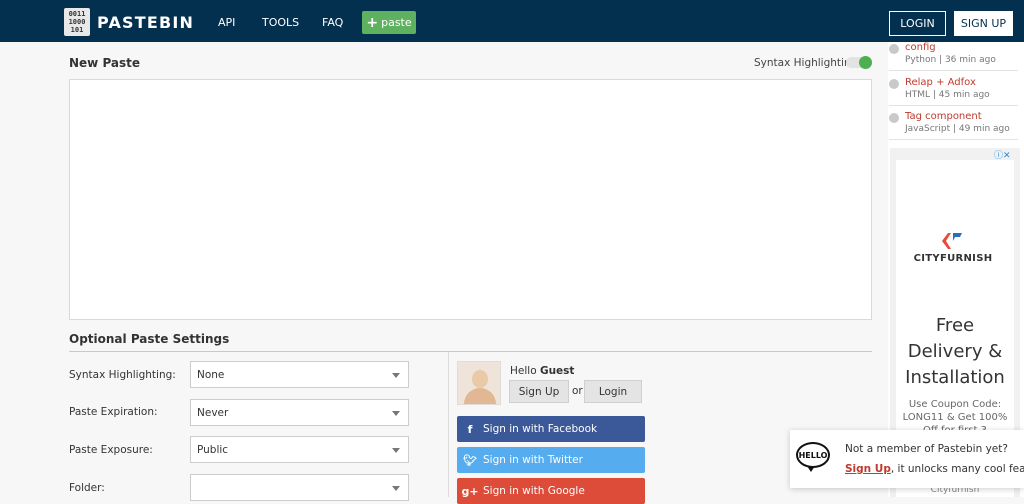  What do you see at coordinates (146, 22) in the screenshot?
I see `brand-name: PASTEBIN` at bounding box center [146, 22].